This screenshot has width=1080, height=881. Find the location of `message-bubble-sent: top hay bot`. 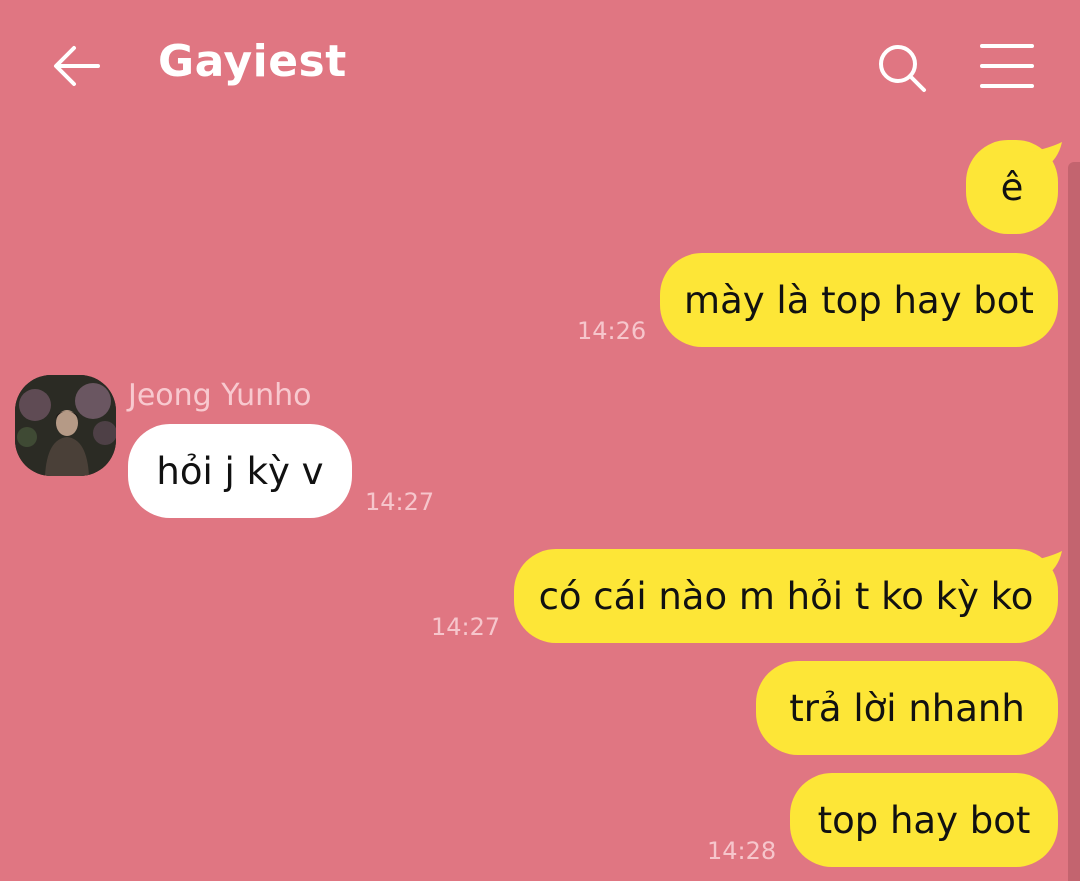

message-bubble-sent: top hay bot is located at coordinates (924, 820).